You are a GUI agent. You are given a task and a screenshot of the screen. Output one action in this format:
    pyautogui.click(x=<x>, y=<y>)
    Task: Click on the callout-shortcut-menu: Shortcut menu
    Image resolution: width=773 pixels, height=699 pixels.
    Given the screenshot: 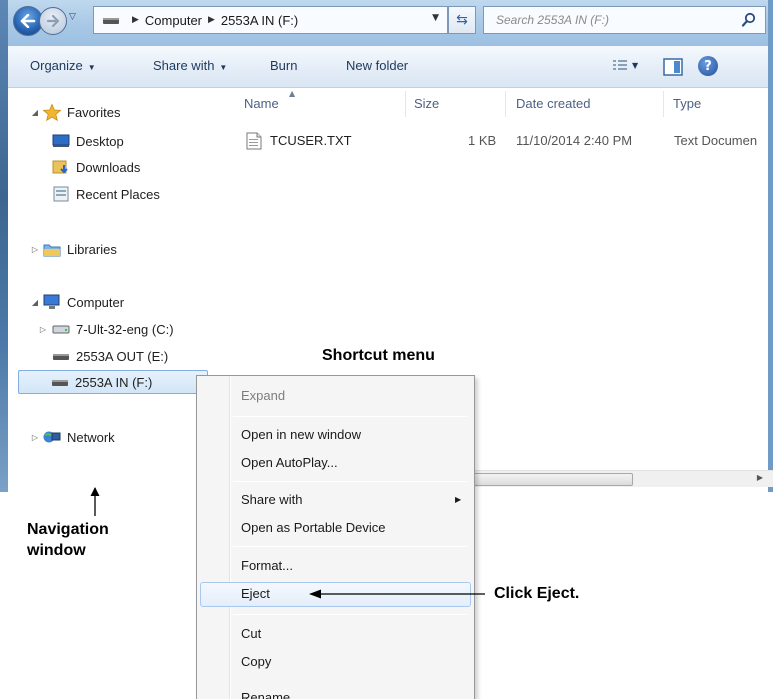 What is the action you would take?
    pyautogui.click(x=378, y=355)
    